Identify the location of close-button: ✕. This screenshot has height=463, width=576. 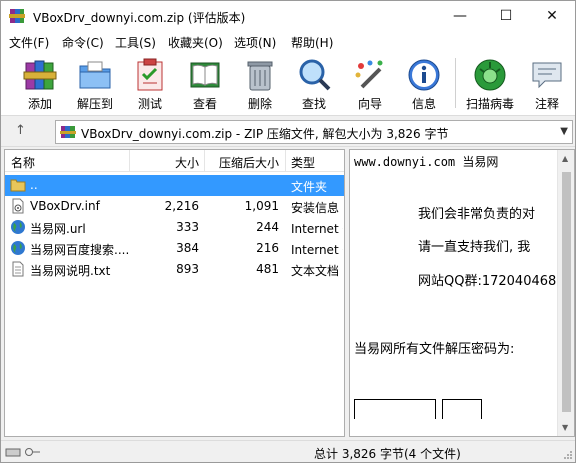
(552, 16).